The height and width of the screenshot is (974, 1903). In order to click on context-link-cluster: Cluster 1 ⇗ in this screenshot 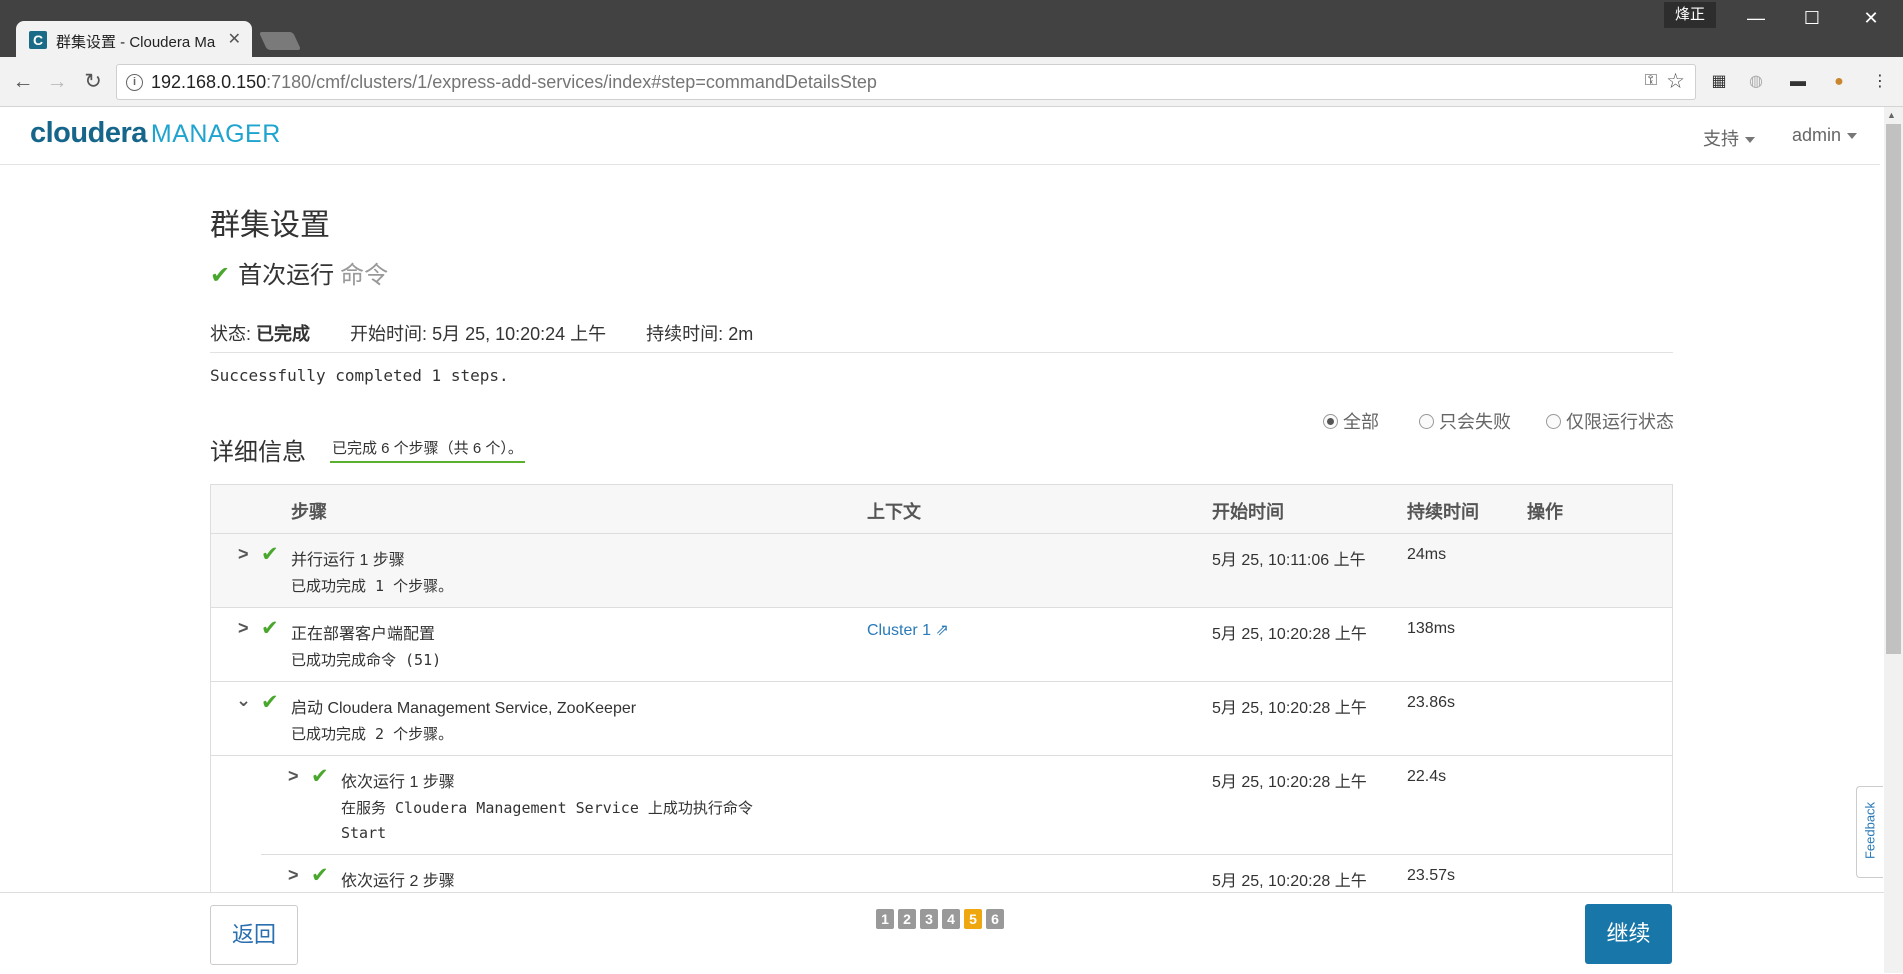, I will do `click(908, 630)`.